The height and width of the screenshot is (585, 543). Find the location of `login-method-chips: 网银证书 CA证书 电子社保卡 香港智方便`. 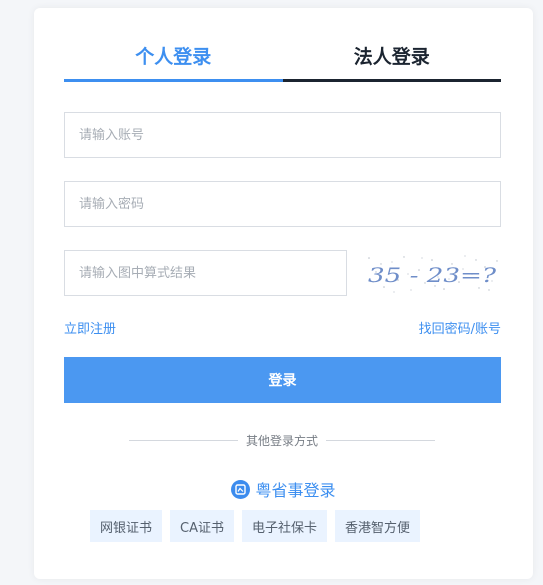

login-method-chips: 网银证书 CA证书 电子社保卡 香港智方便 is located at coordinates (255, 526).